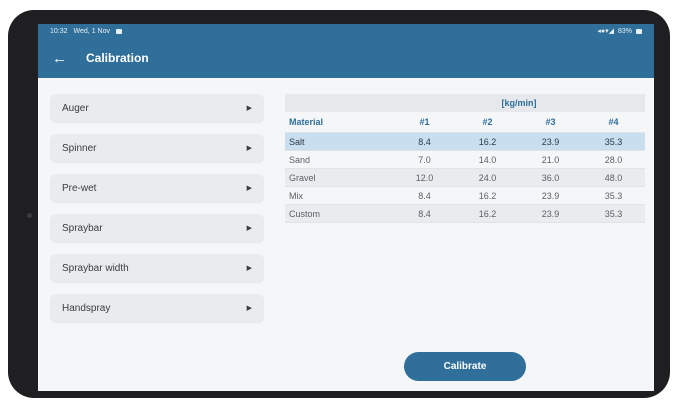 Image resolution: width=678 pixels, height=400 pixels. What do you see at coordinates (424, 122) in the screenshot?
I see `column-header: #1` at bounding box center [424, 122].